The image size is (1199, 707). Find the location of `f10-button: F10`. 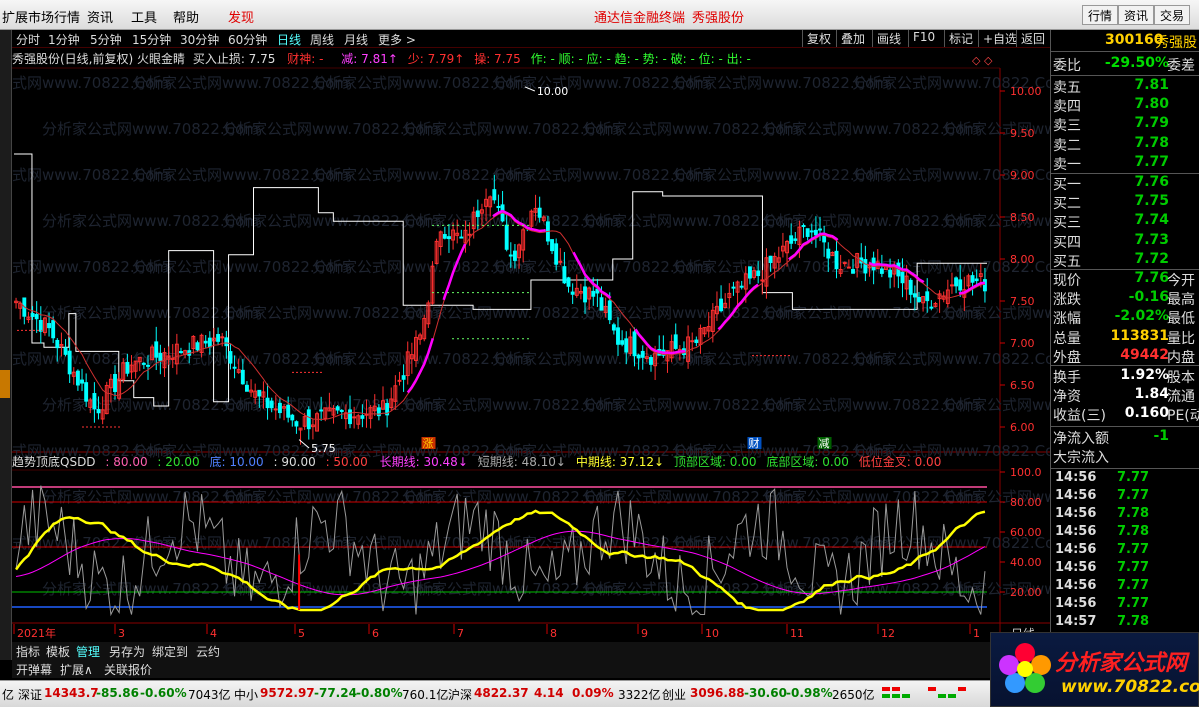

f10-button: F10 is located at coordinates (923, 38).